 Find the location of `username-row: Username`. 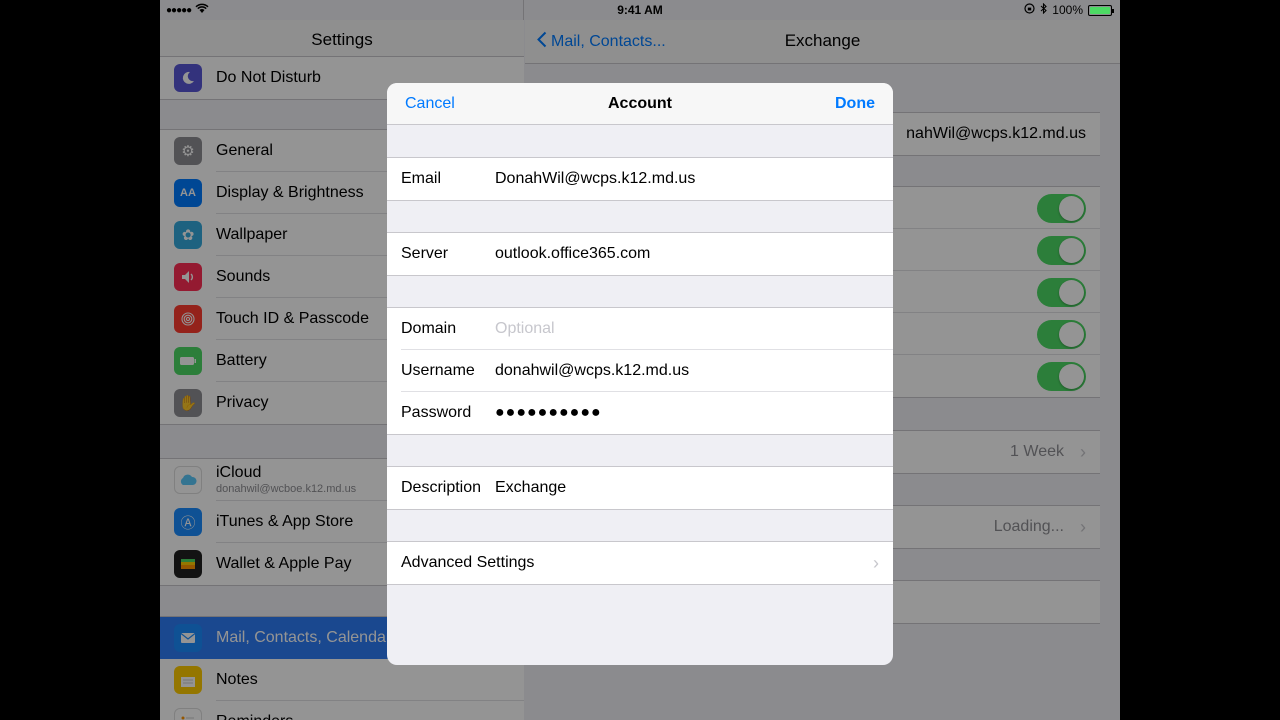

username-row: Username is located at coordinates (647, 371).